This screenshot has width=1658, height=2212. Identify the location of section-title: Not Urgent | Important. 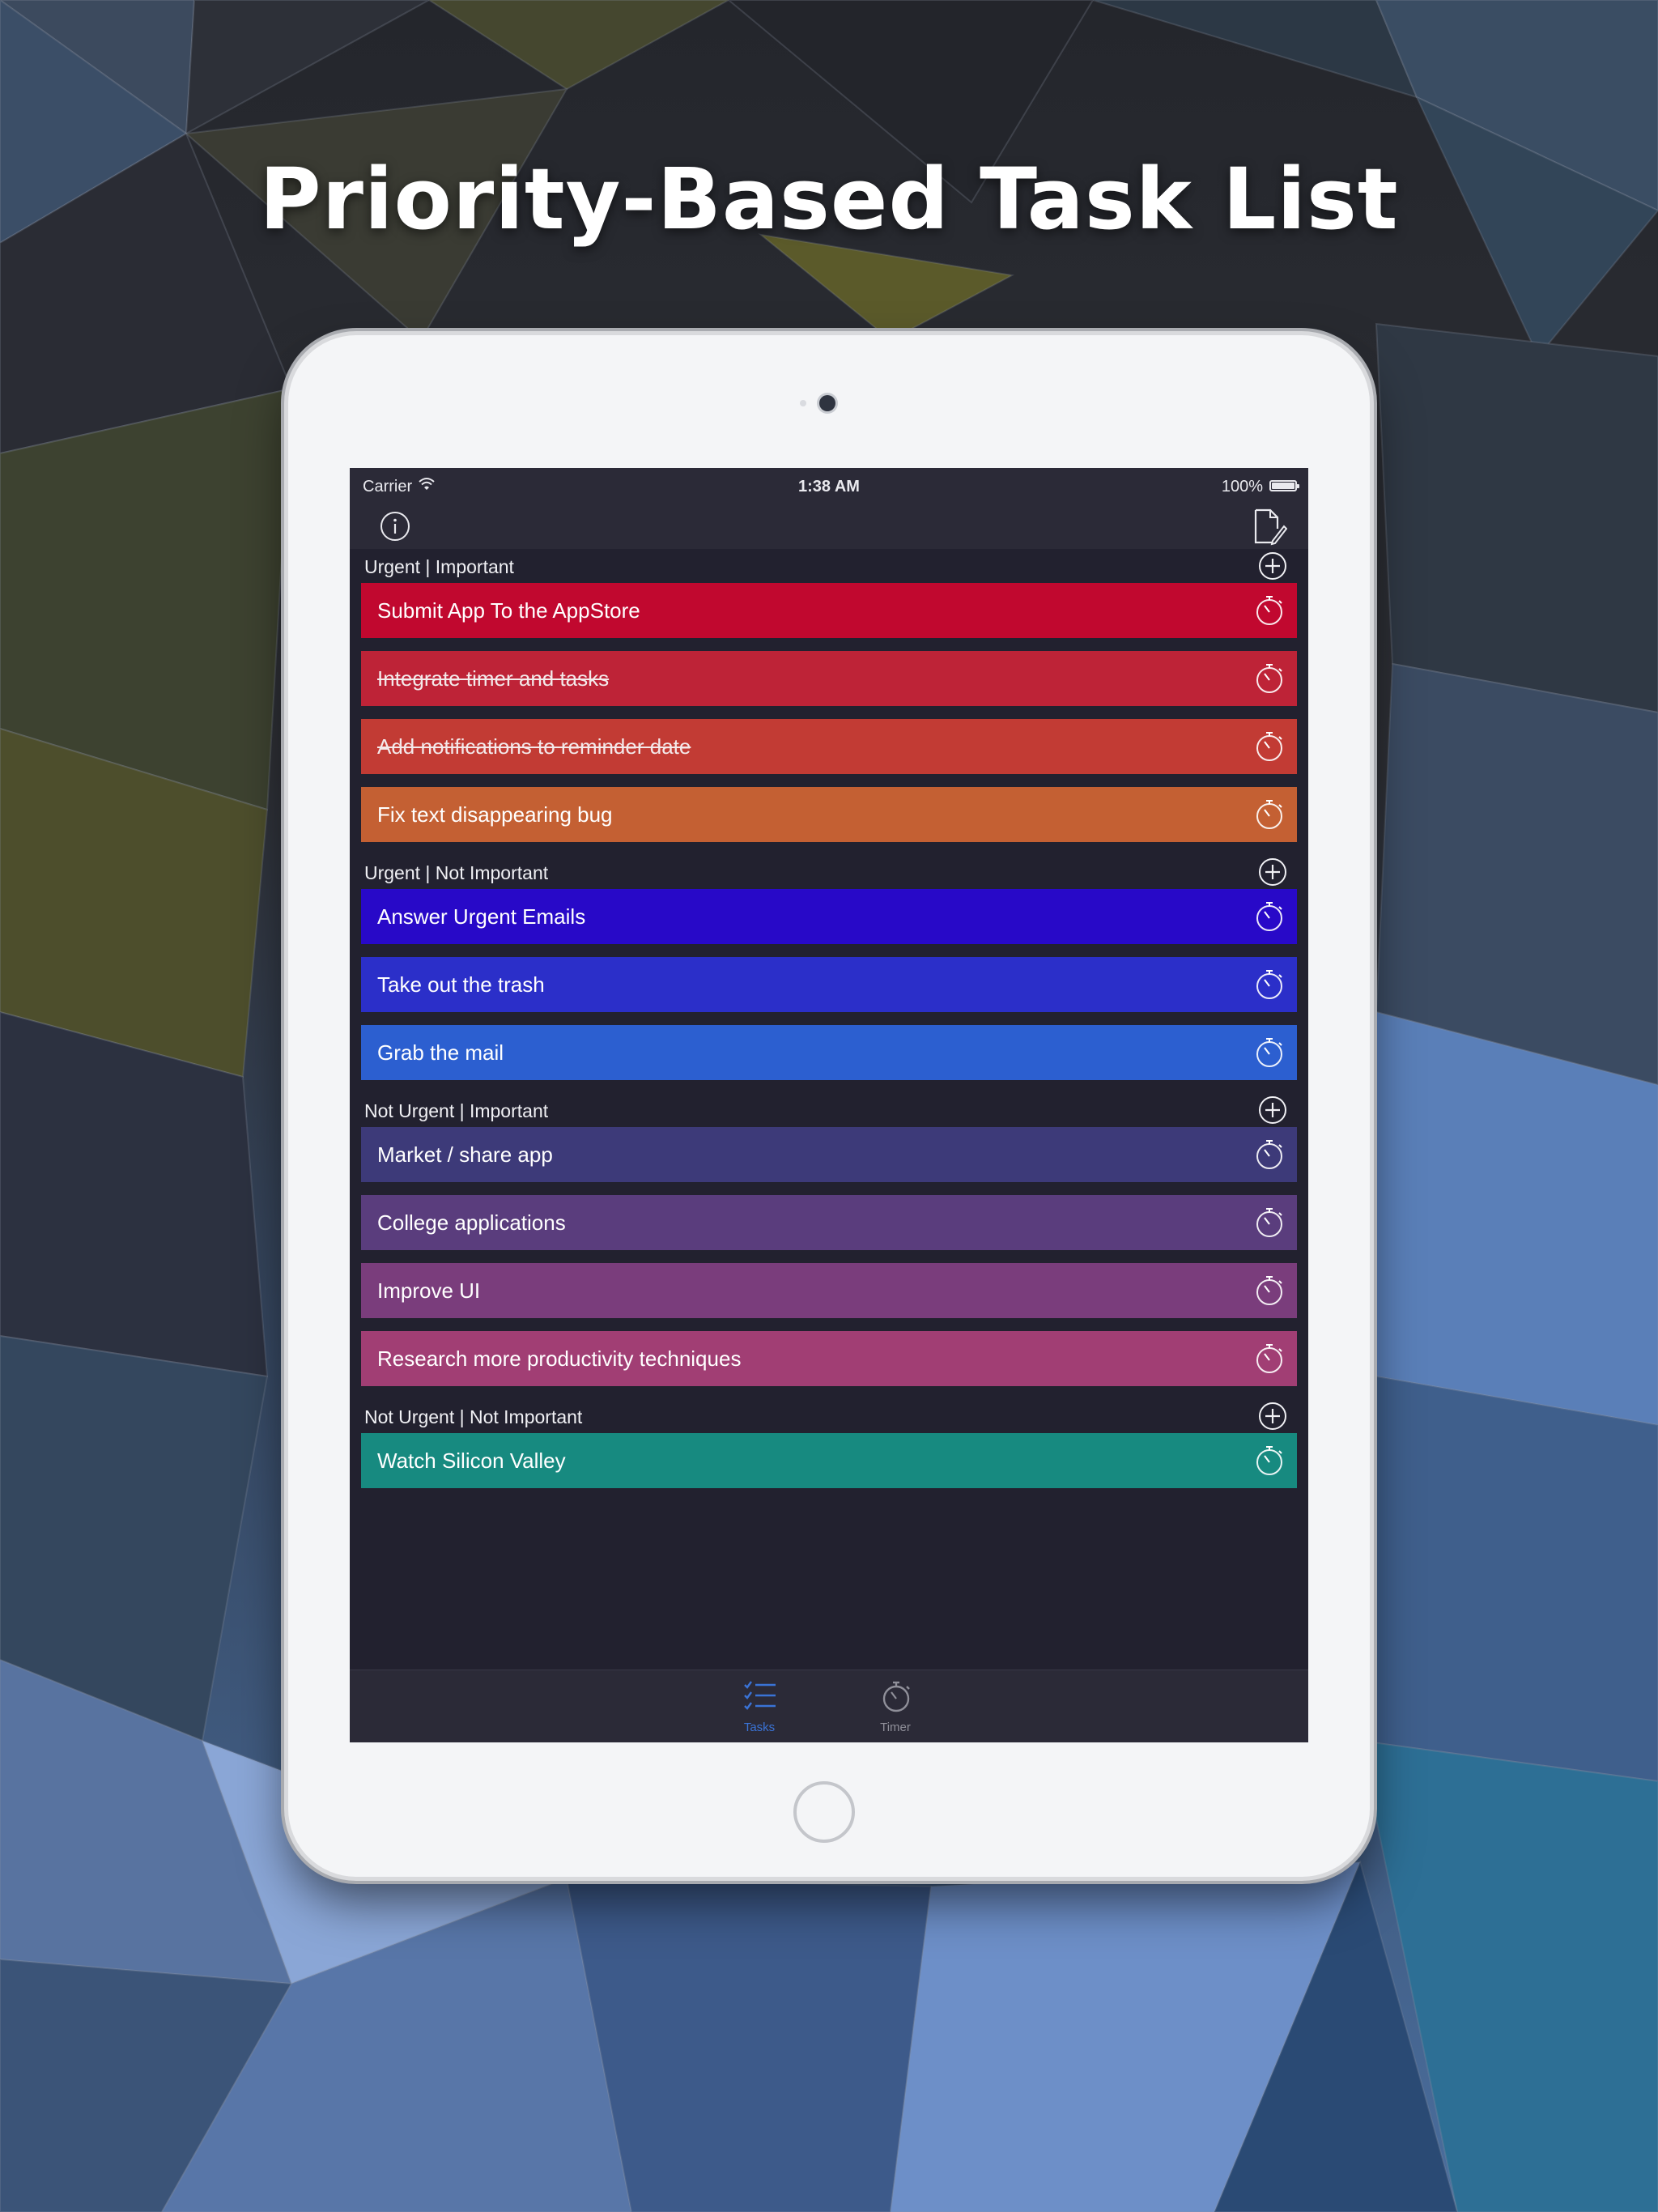
(456, 1111).